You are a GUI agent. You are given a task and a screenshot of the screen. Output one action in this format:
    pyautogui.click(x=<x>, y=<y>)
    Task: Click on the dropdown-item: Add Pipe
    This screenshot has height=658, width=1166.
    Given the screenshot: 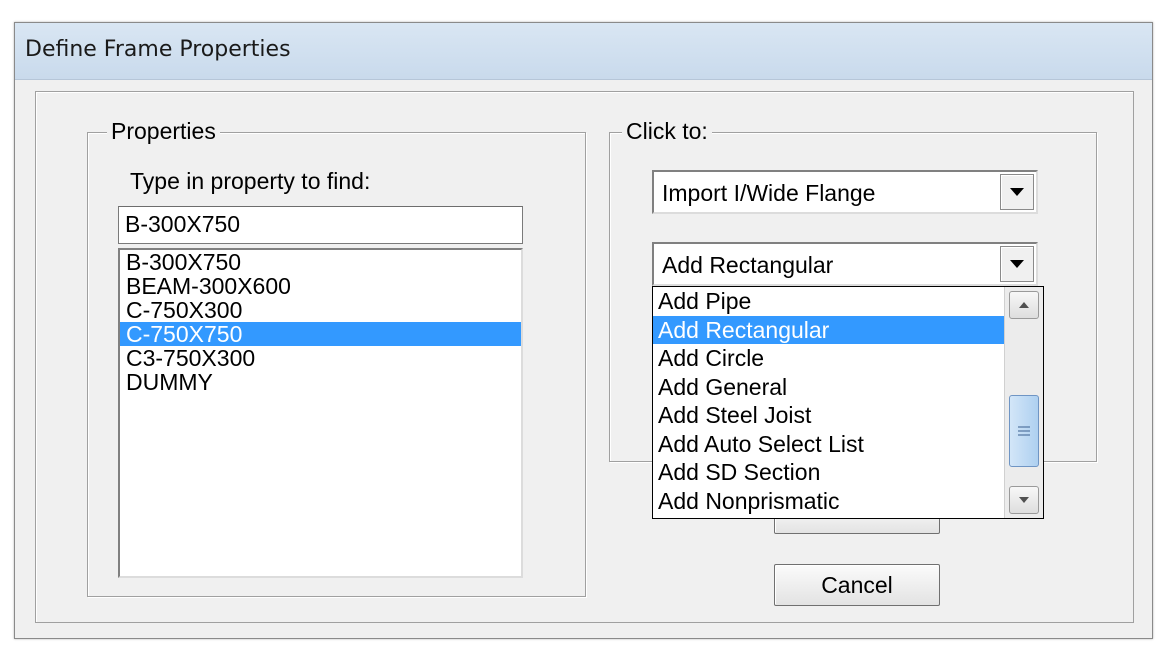 What is the action you would take?
    pyautogui.click(x=829, y=301)
    